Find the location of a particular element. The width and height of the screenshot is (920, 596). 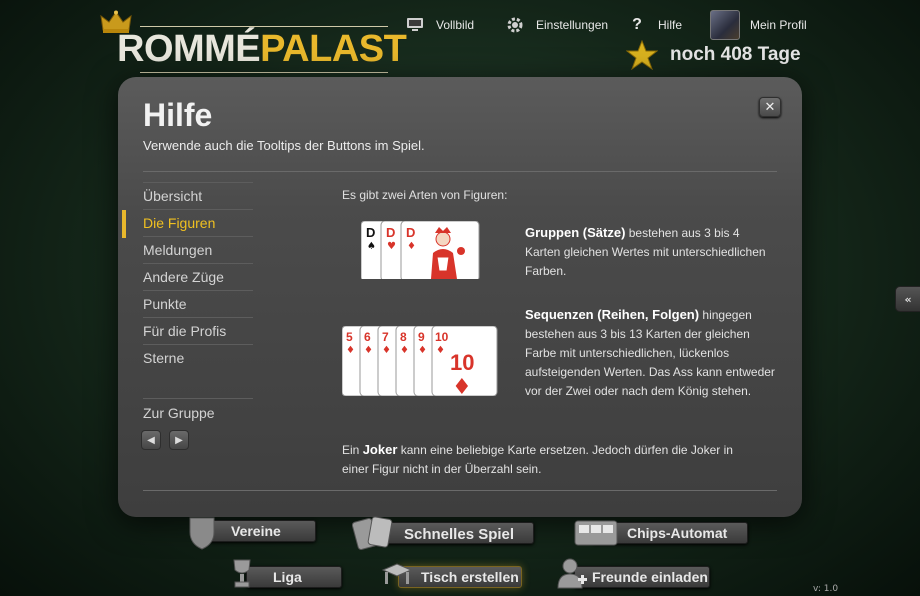

hilfe-label: Hilfe is located at coordinates (670, 25).